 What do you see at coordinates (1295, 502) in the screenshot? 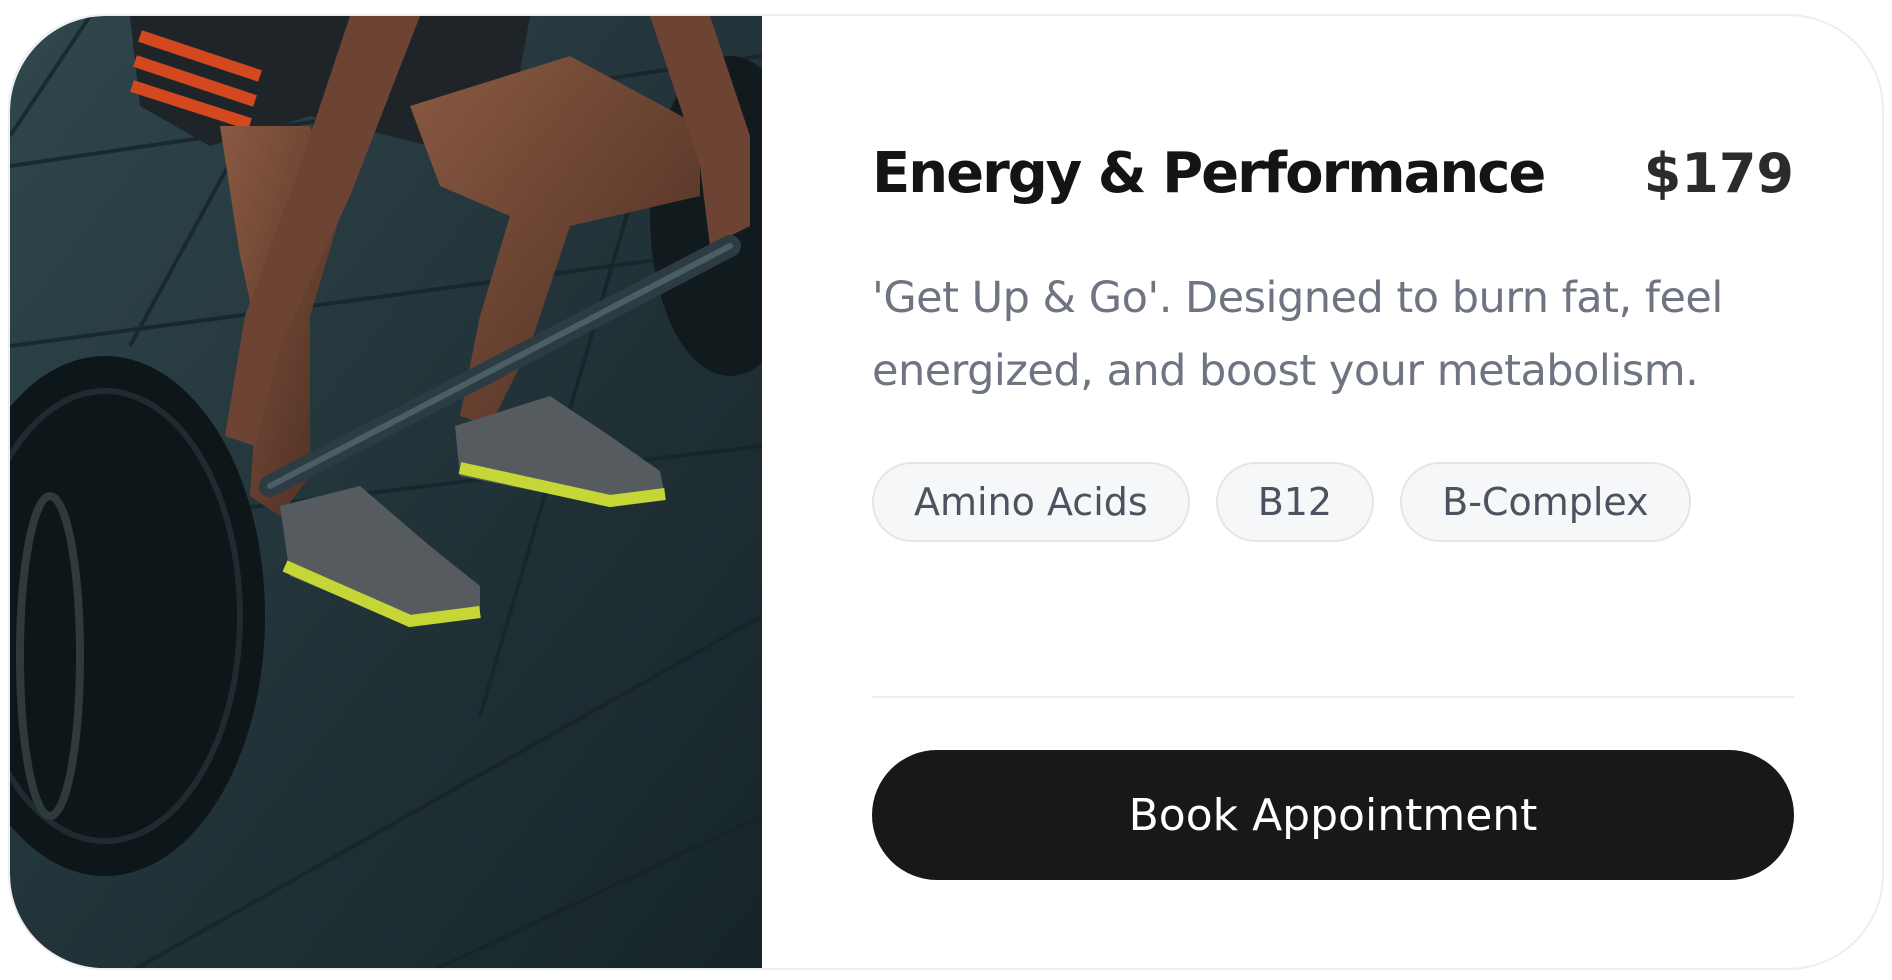
I see `tag-b12: B12` at bounding box center [1295, 502].